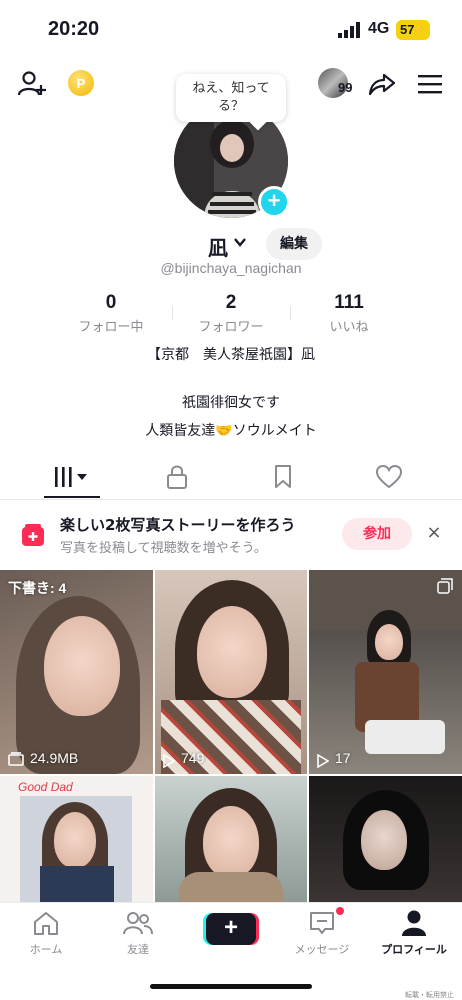  Describe the element at coordinates (231, 98) in the screenshot. I see `note-bubble: ねえ、知って る？` at that location.